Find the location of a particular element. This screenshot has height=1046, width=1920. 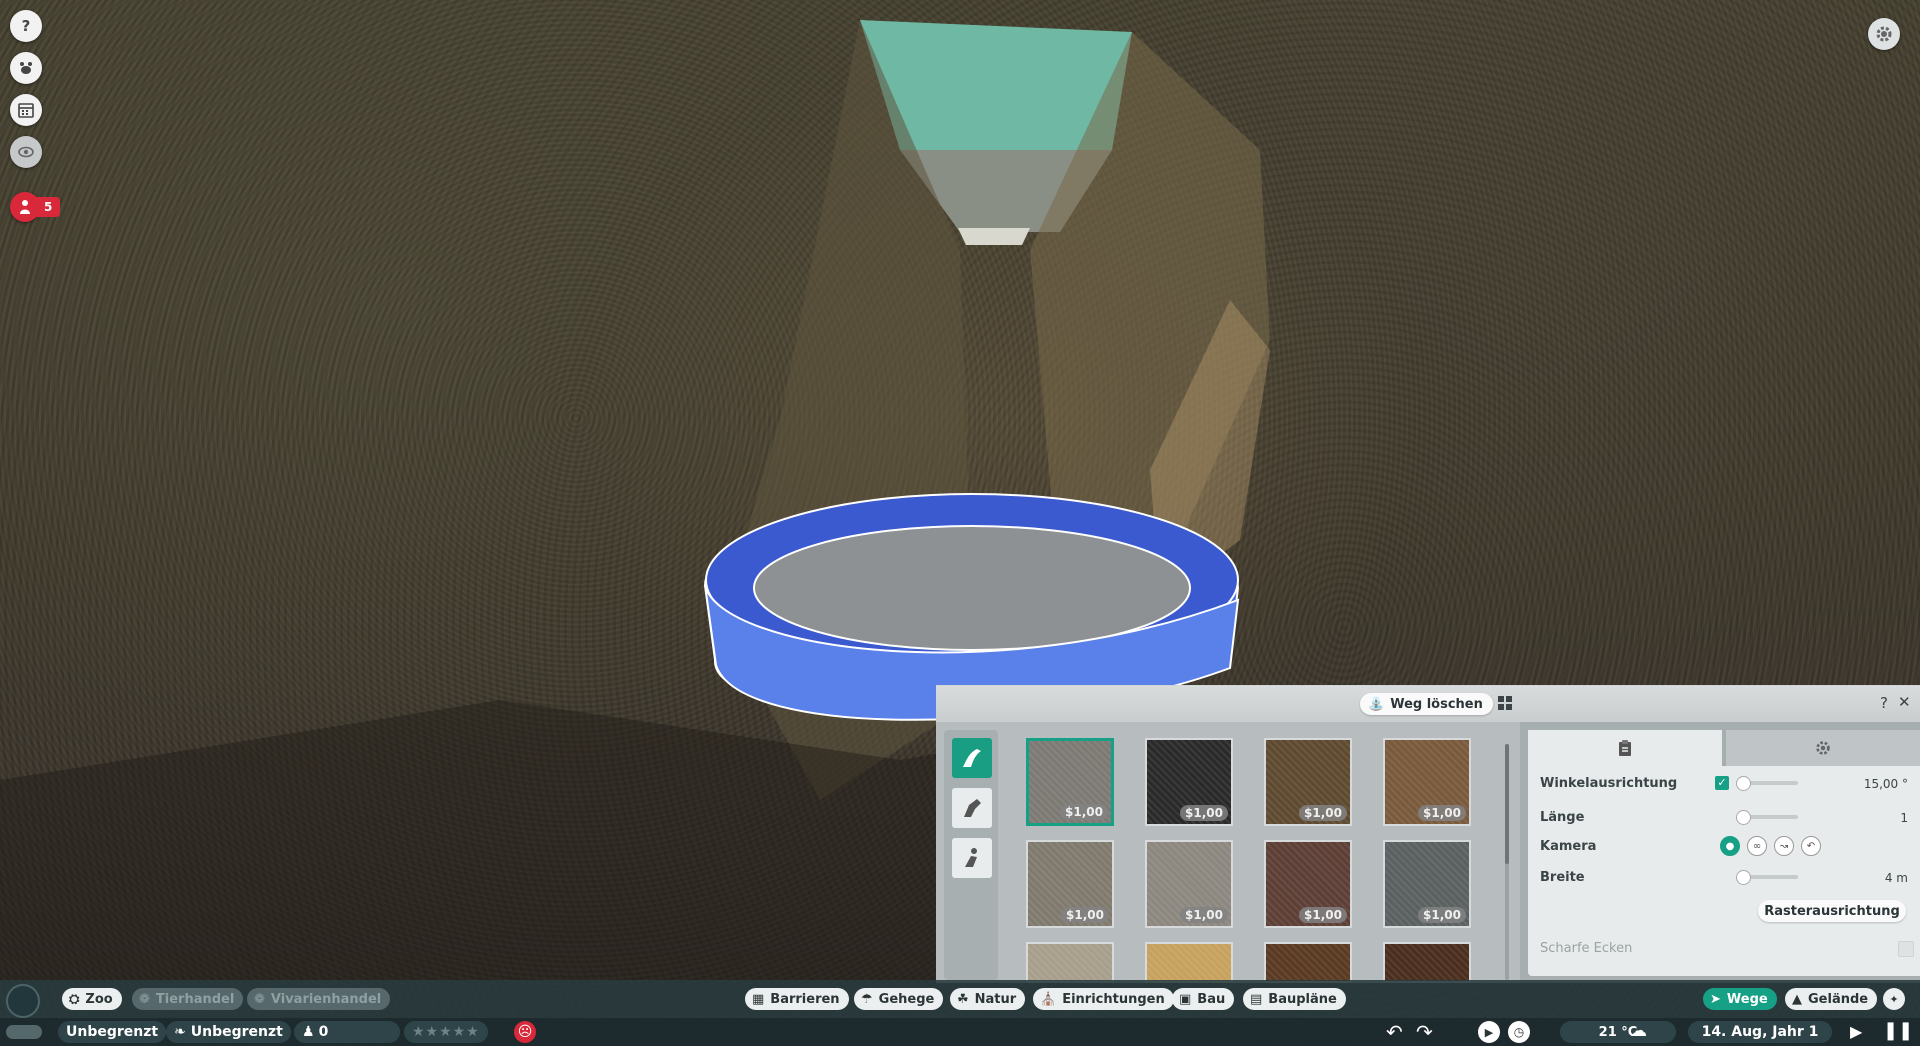

blueprint-icon: ▤ is located at coordinates (1256, 999).